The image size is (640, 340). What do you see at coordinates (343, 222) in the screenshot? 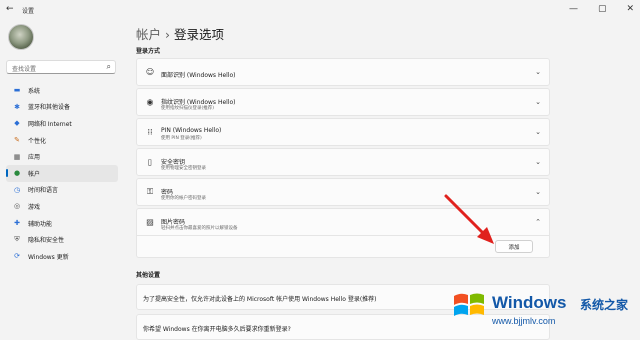
I see `signin-option-card: ▨ 图片密码 轻扫并点击你最喜爱的照片以解锁设备 ⌃` at bounding box center [343, 222].